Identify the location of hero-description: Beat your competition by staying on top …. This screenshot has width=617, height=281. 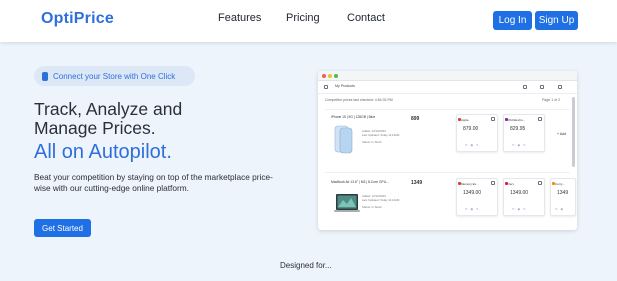
(153, 182).